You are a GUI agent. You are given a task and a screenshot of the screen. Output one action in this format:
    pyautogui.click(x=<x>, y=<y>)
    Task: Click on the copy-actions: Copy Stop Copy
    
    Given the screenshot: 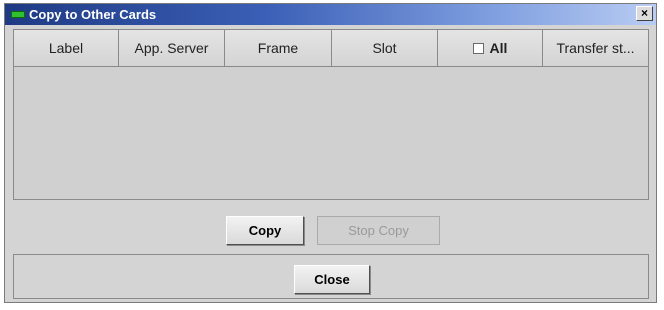 What is the action you would take?
    pyautogui.click(x=330, y=234)
    